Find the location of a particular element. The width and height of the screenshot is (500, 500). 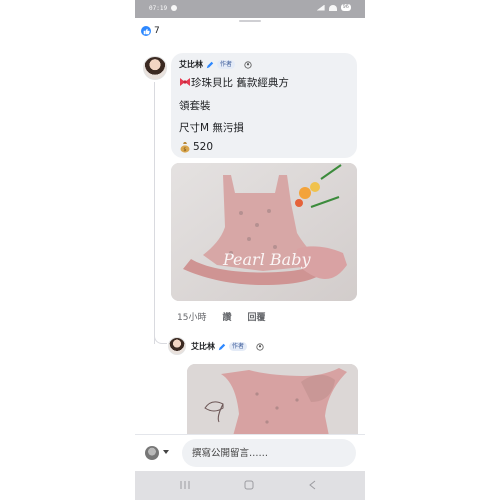

back-icon is located at coordinates (313, 485).